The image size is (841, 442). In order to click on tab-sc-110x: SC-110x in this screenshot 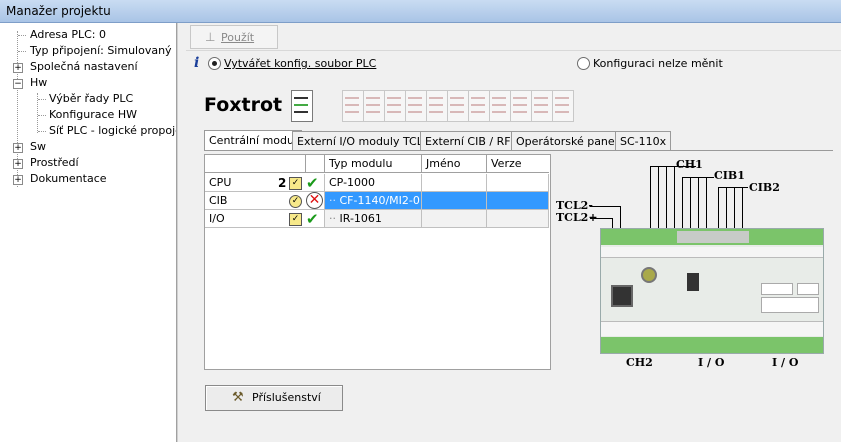, I will do `click(643, 141)`.